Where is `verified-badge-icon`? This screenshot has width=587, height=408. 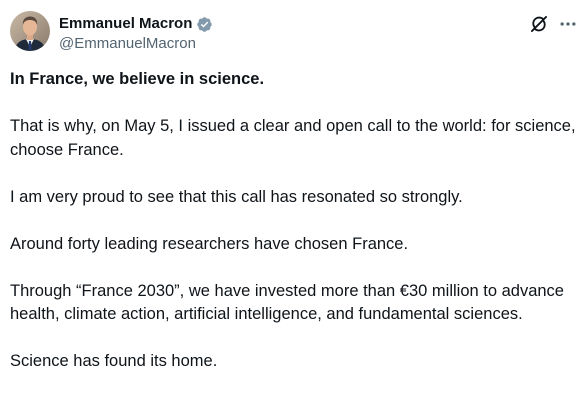 verified-badge-icon is located at coordinates (204, 24).